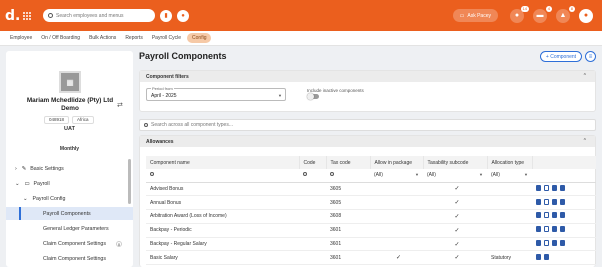 The image size is (602, 267). Describe the element at coordinates (69, 183) in the screenshot. I see `sidebar-item-payroll: ⌄ ▭ Payroll` at that location.